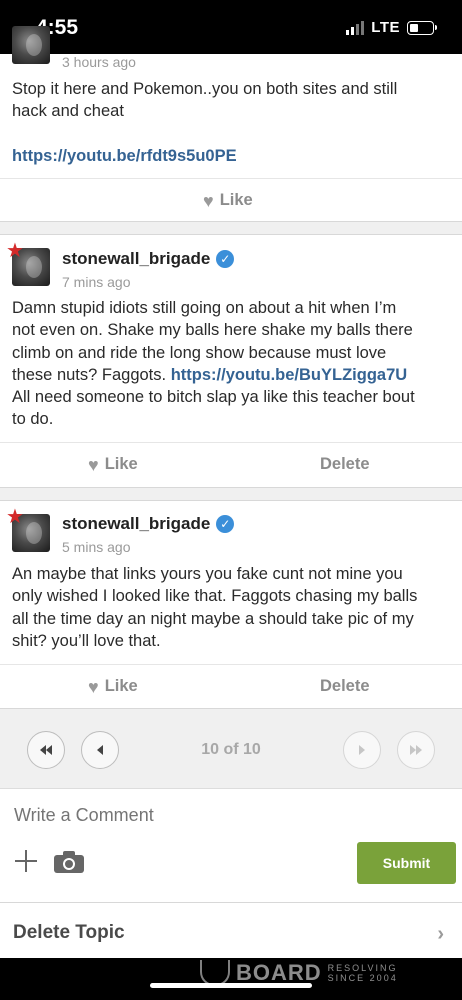 The image size is (462, 1000). I want to click on watermark-sub1: RESOLVING, so click(362, 968).